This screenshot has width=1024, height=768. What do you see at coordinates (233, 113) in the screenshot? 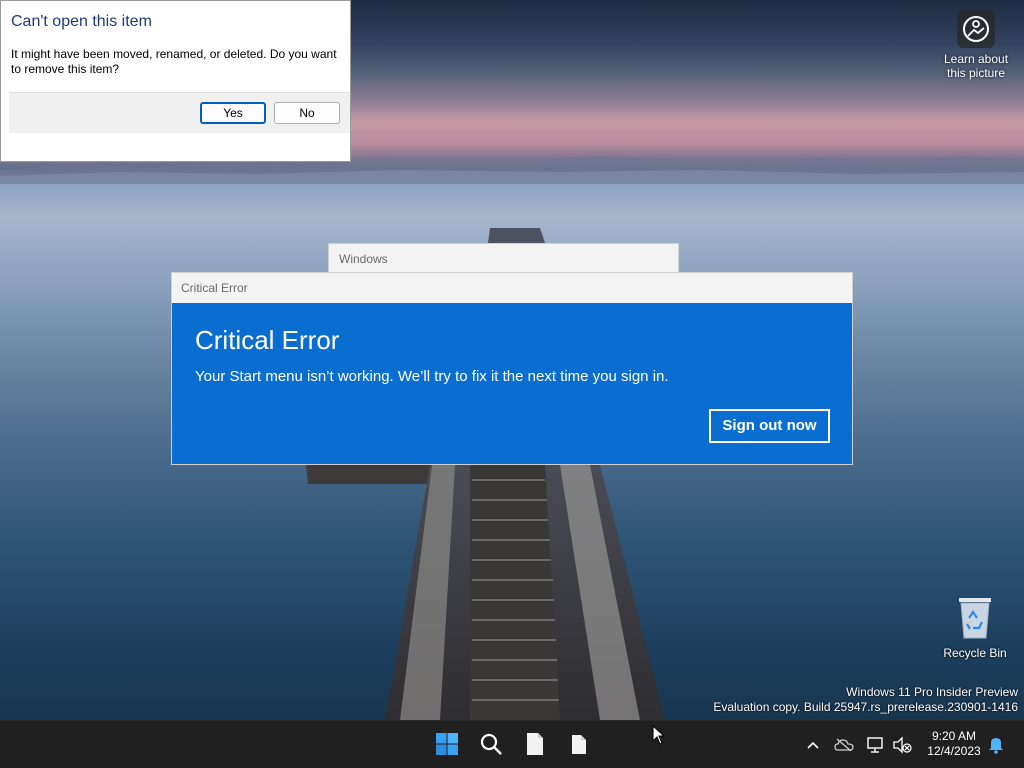
I see `yes-button: Yes` at bounding box center [233, 113].